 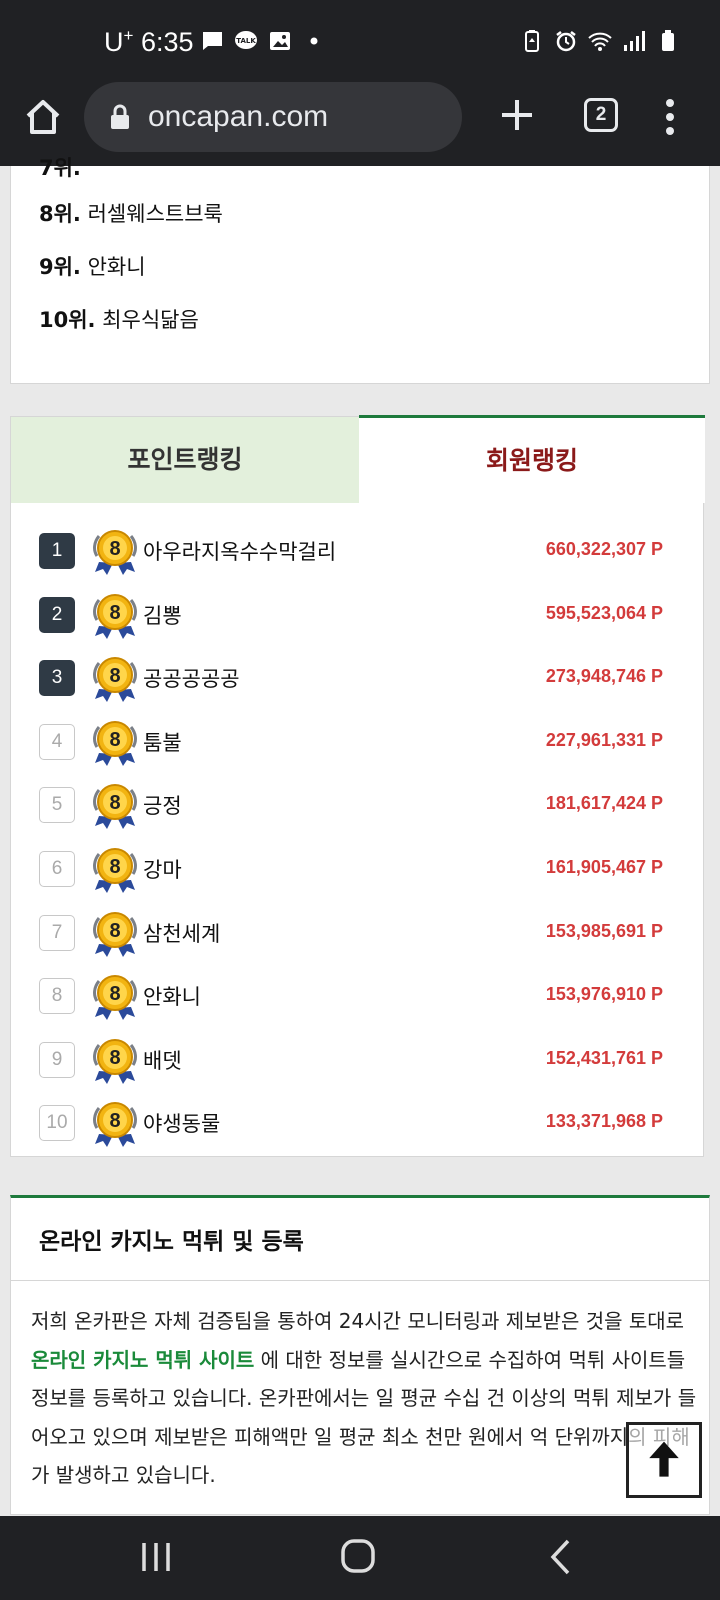 I want to click on home-nav-icon, so click(x=358, y=1556).